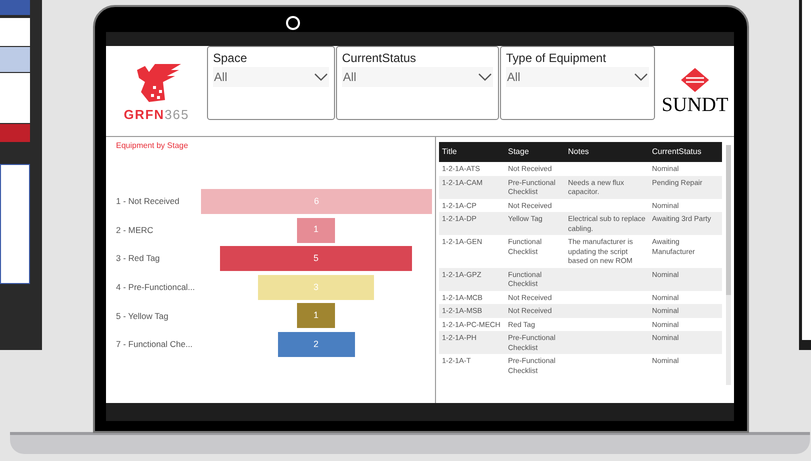 This screenshot has width=811, height=461. I want to click on funnel-bar: 3, so click(316, 287).